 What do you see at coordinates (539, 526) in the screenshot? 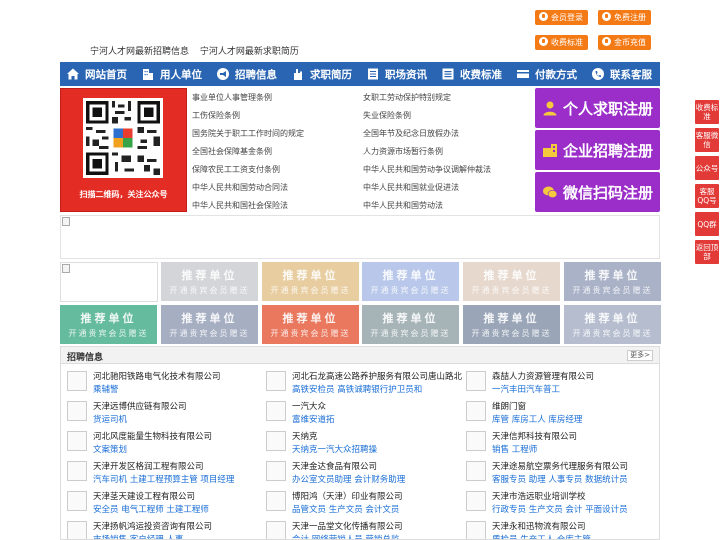
I see `company-name: 天津永和迅物流有限公司` at bounding box center [539, 526].